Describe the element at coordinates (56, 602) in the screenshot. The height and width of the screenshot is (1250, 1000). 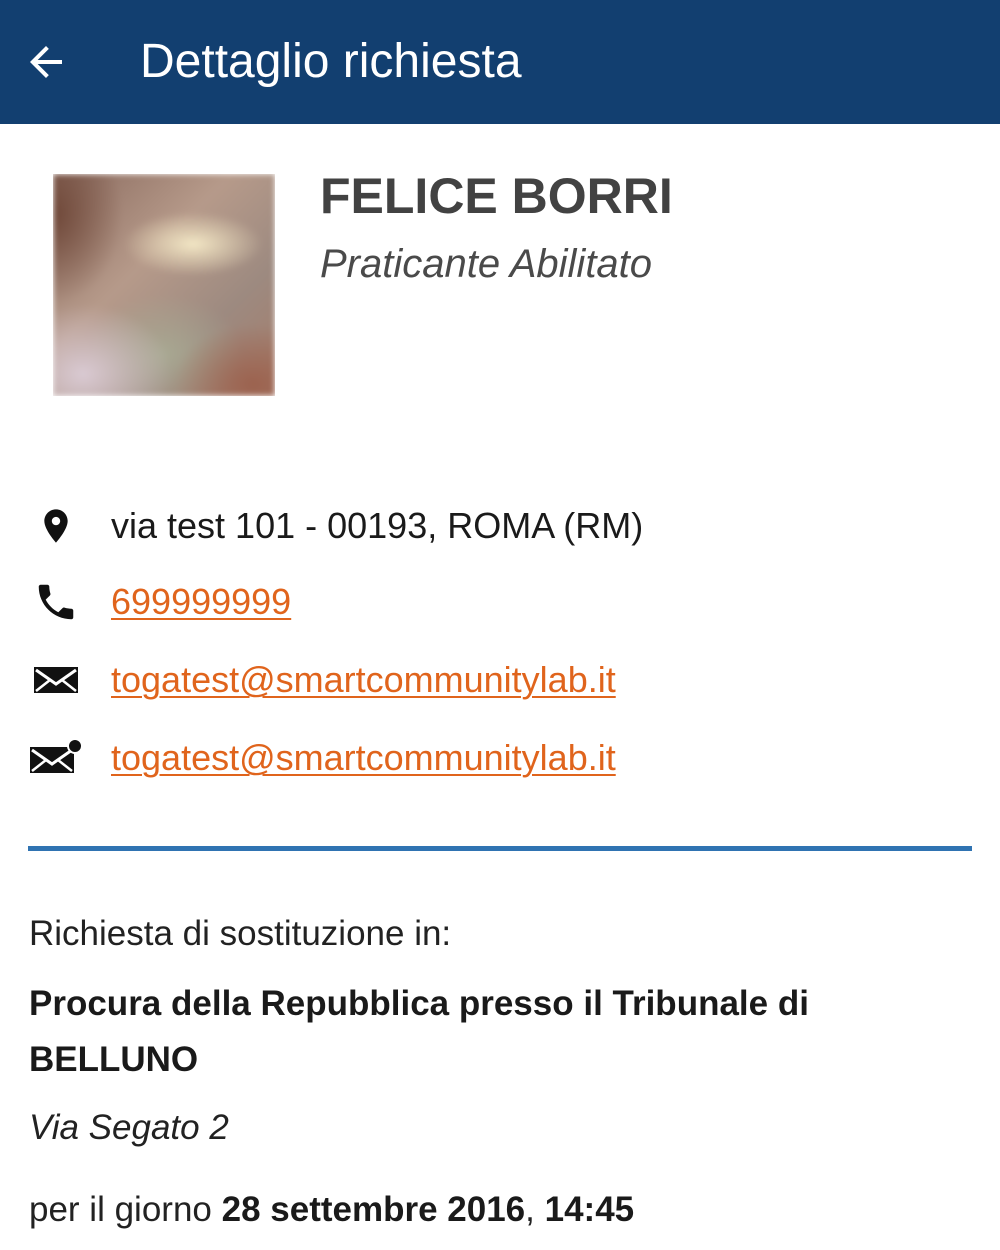
I see `phone-icon` at that location.